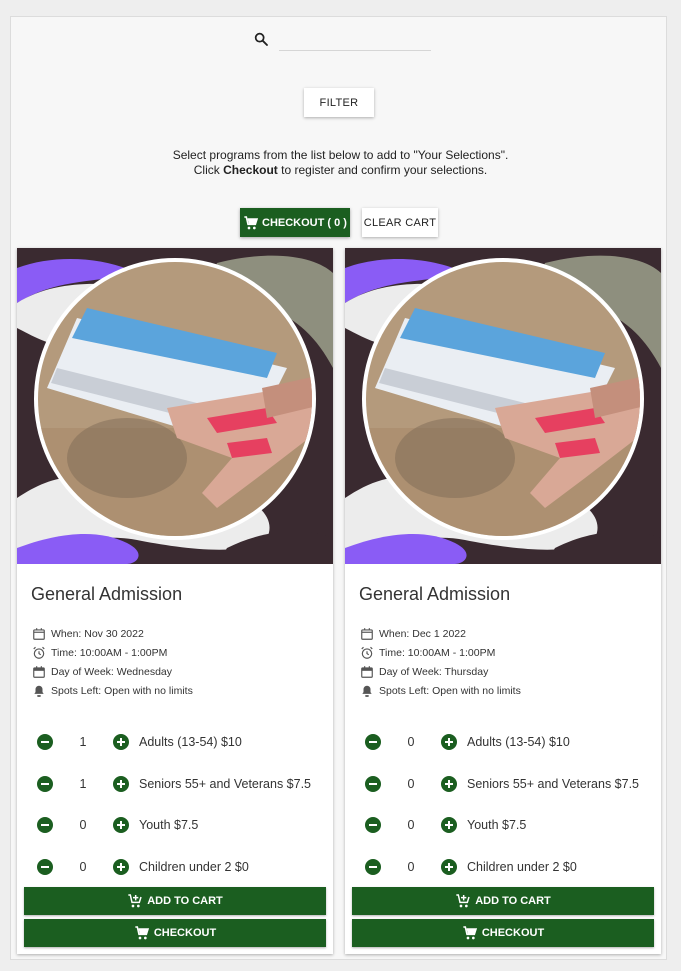 The image size is (681, 971). Describe the element at coordinates (339, 102) in the screenshot. I see `filter-button: FILTER` at that location.